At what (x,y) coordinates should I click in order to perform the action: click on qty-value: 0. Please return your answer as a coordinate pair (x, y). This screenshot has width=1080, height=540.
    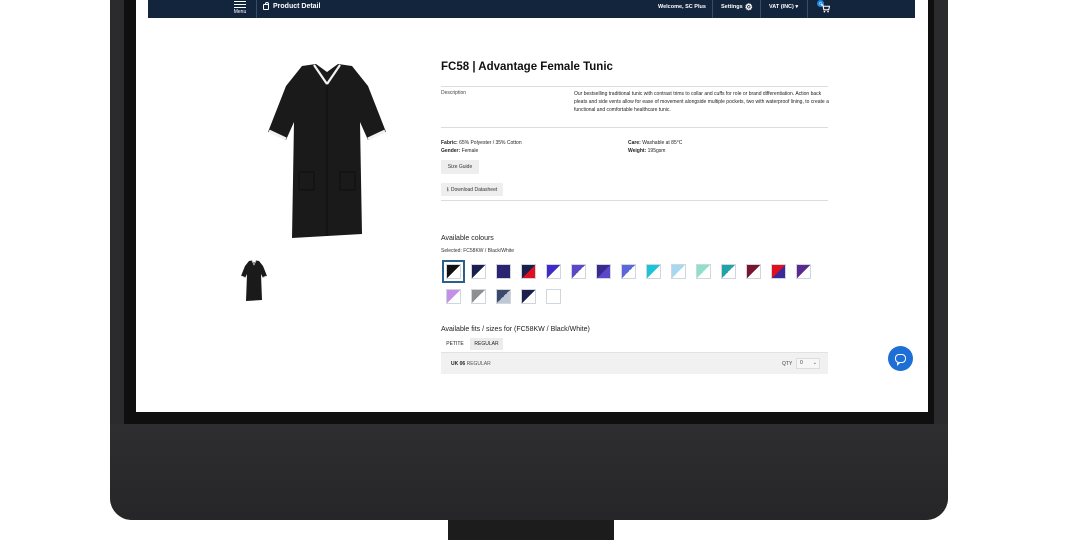
    Looking at the image, I should click on (801, 363).